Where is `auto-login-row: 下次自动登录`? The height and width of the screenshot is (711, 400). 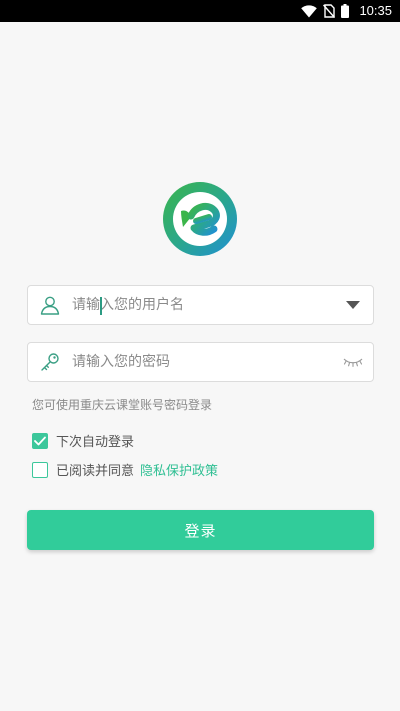
auto-login-row: 下次自动登录 is located at coordinates (83, 440).